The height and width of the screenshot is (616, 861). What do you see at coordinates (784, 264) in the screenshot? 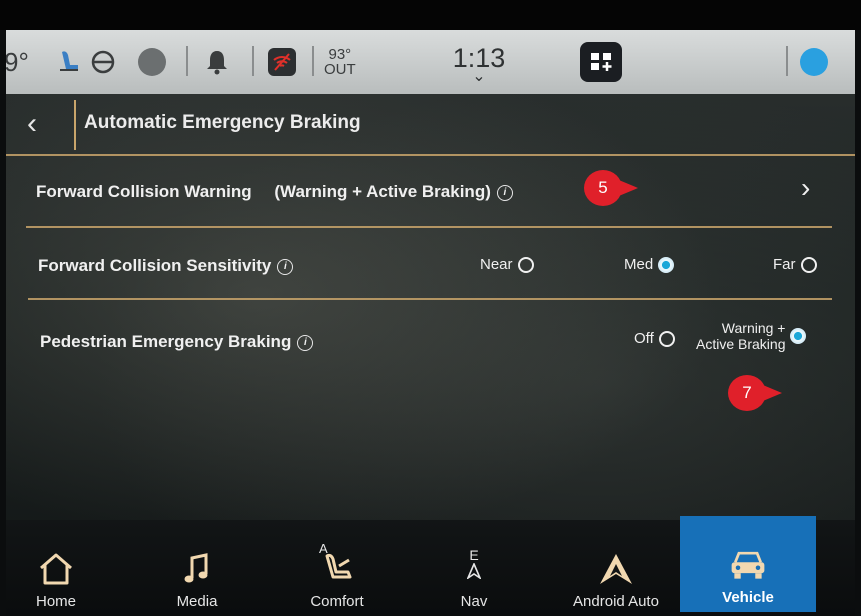
I see `option-label: Far` at bounding box center [784, 264].